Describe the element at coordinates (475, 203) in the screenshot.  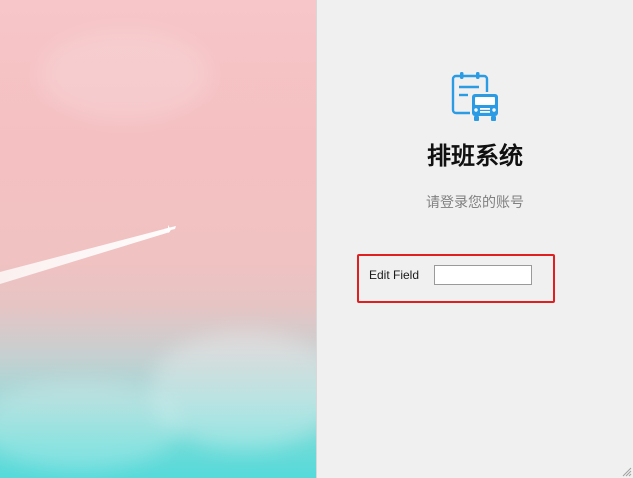
I see `login-subtitle: 请登录您的账号` at that location.